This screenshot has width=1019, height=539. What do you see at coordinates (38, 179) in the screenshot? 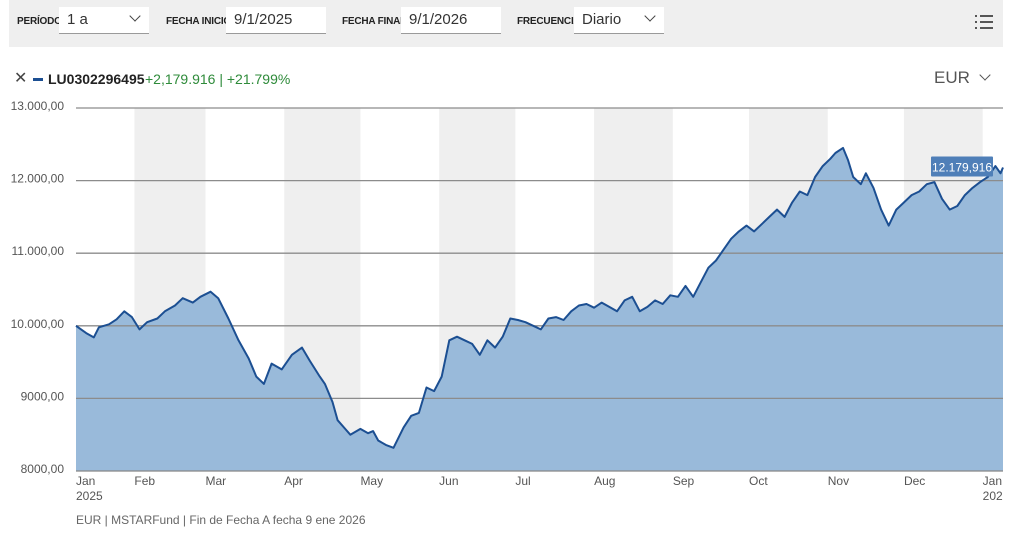
I see `y-tick-label: 12.000,00` at bounding box center [38, 179].